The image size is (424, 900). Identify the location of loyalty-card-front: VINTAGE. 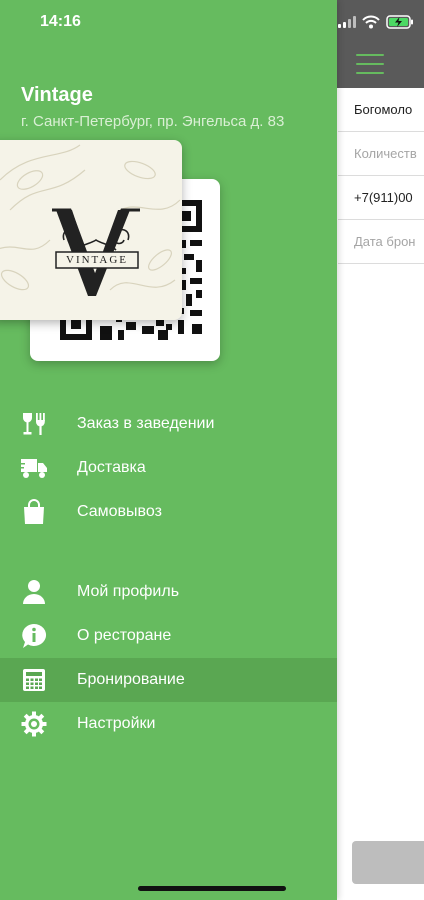
(91, 230).